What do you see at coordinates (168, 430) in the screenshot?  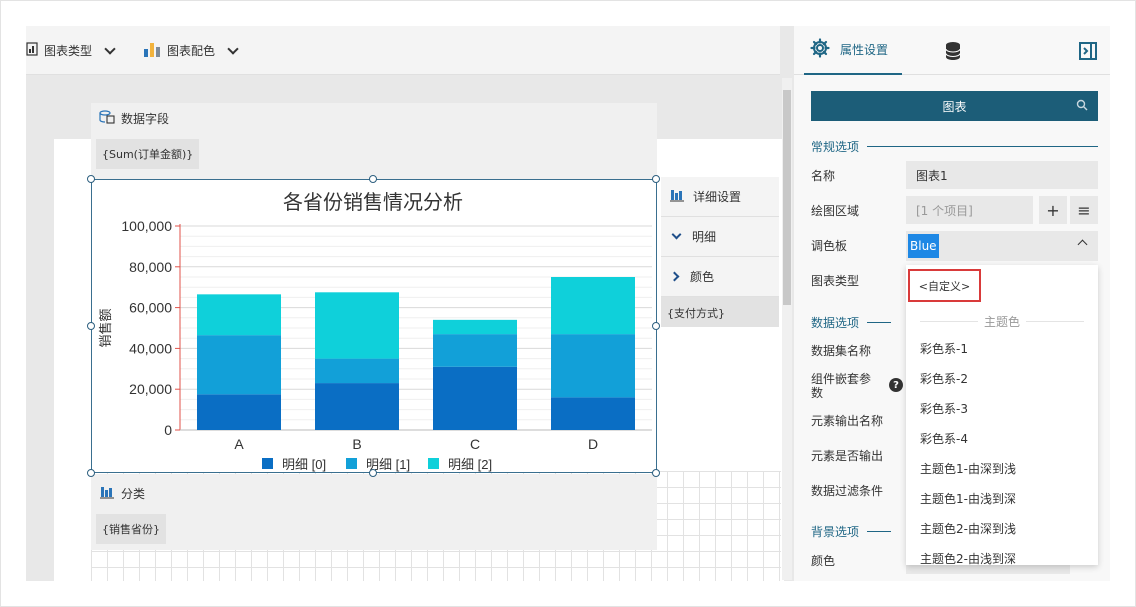 I see `y-tick-label: 0` at bounding box center [168, 430].